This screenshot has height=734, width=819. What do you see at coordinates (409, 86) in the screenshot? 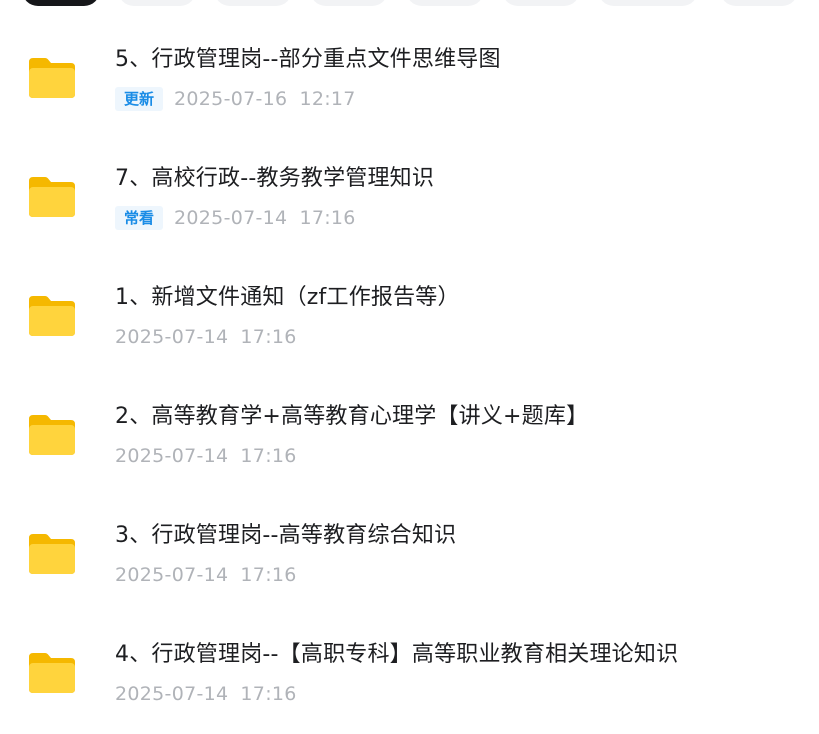
I see `folder-row: 5、行政管理岗--部分重点文件思维导图 更新 2025-07-16 12:17` at bounding box center [409, 86].